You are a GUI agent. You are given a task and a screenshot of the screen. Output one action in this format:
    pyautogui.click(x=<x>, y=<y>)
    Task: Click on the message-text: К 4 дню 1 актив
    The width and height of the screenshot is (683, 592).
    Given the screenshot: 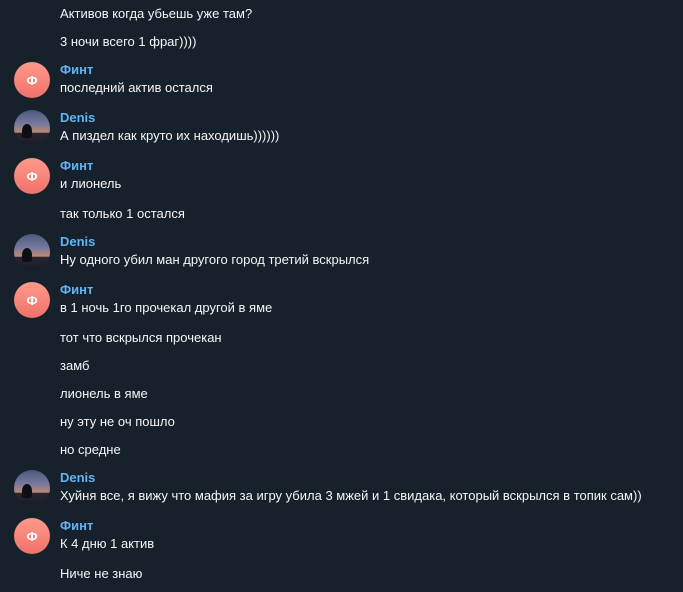 What is the action you would take?
    pyautogui.click(x=107, y=543)
    